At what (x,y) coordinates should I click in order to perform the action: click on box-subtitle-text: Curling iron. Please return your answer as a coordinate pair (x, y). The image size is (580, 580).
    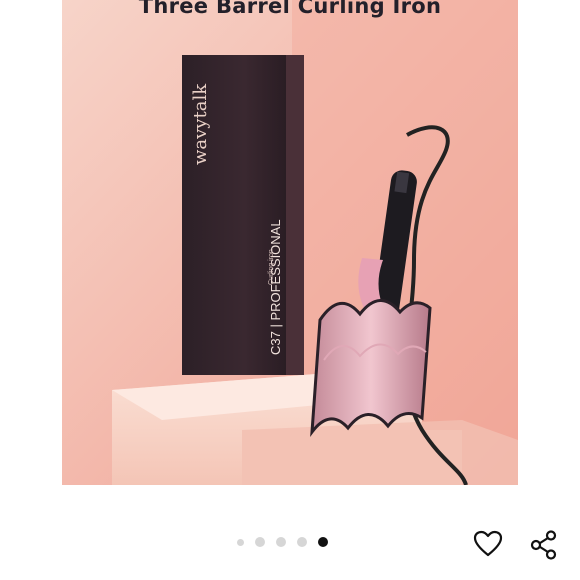
    Looking at the image, I should click on (271, 267).